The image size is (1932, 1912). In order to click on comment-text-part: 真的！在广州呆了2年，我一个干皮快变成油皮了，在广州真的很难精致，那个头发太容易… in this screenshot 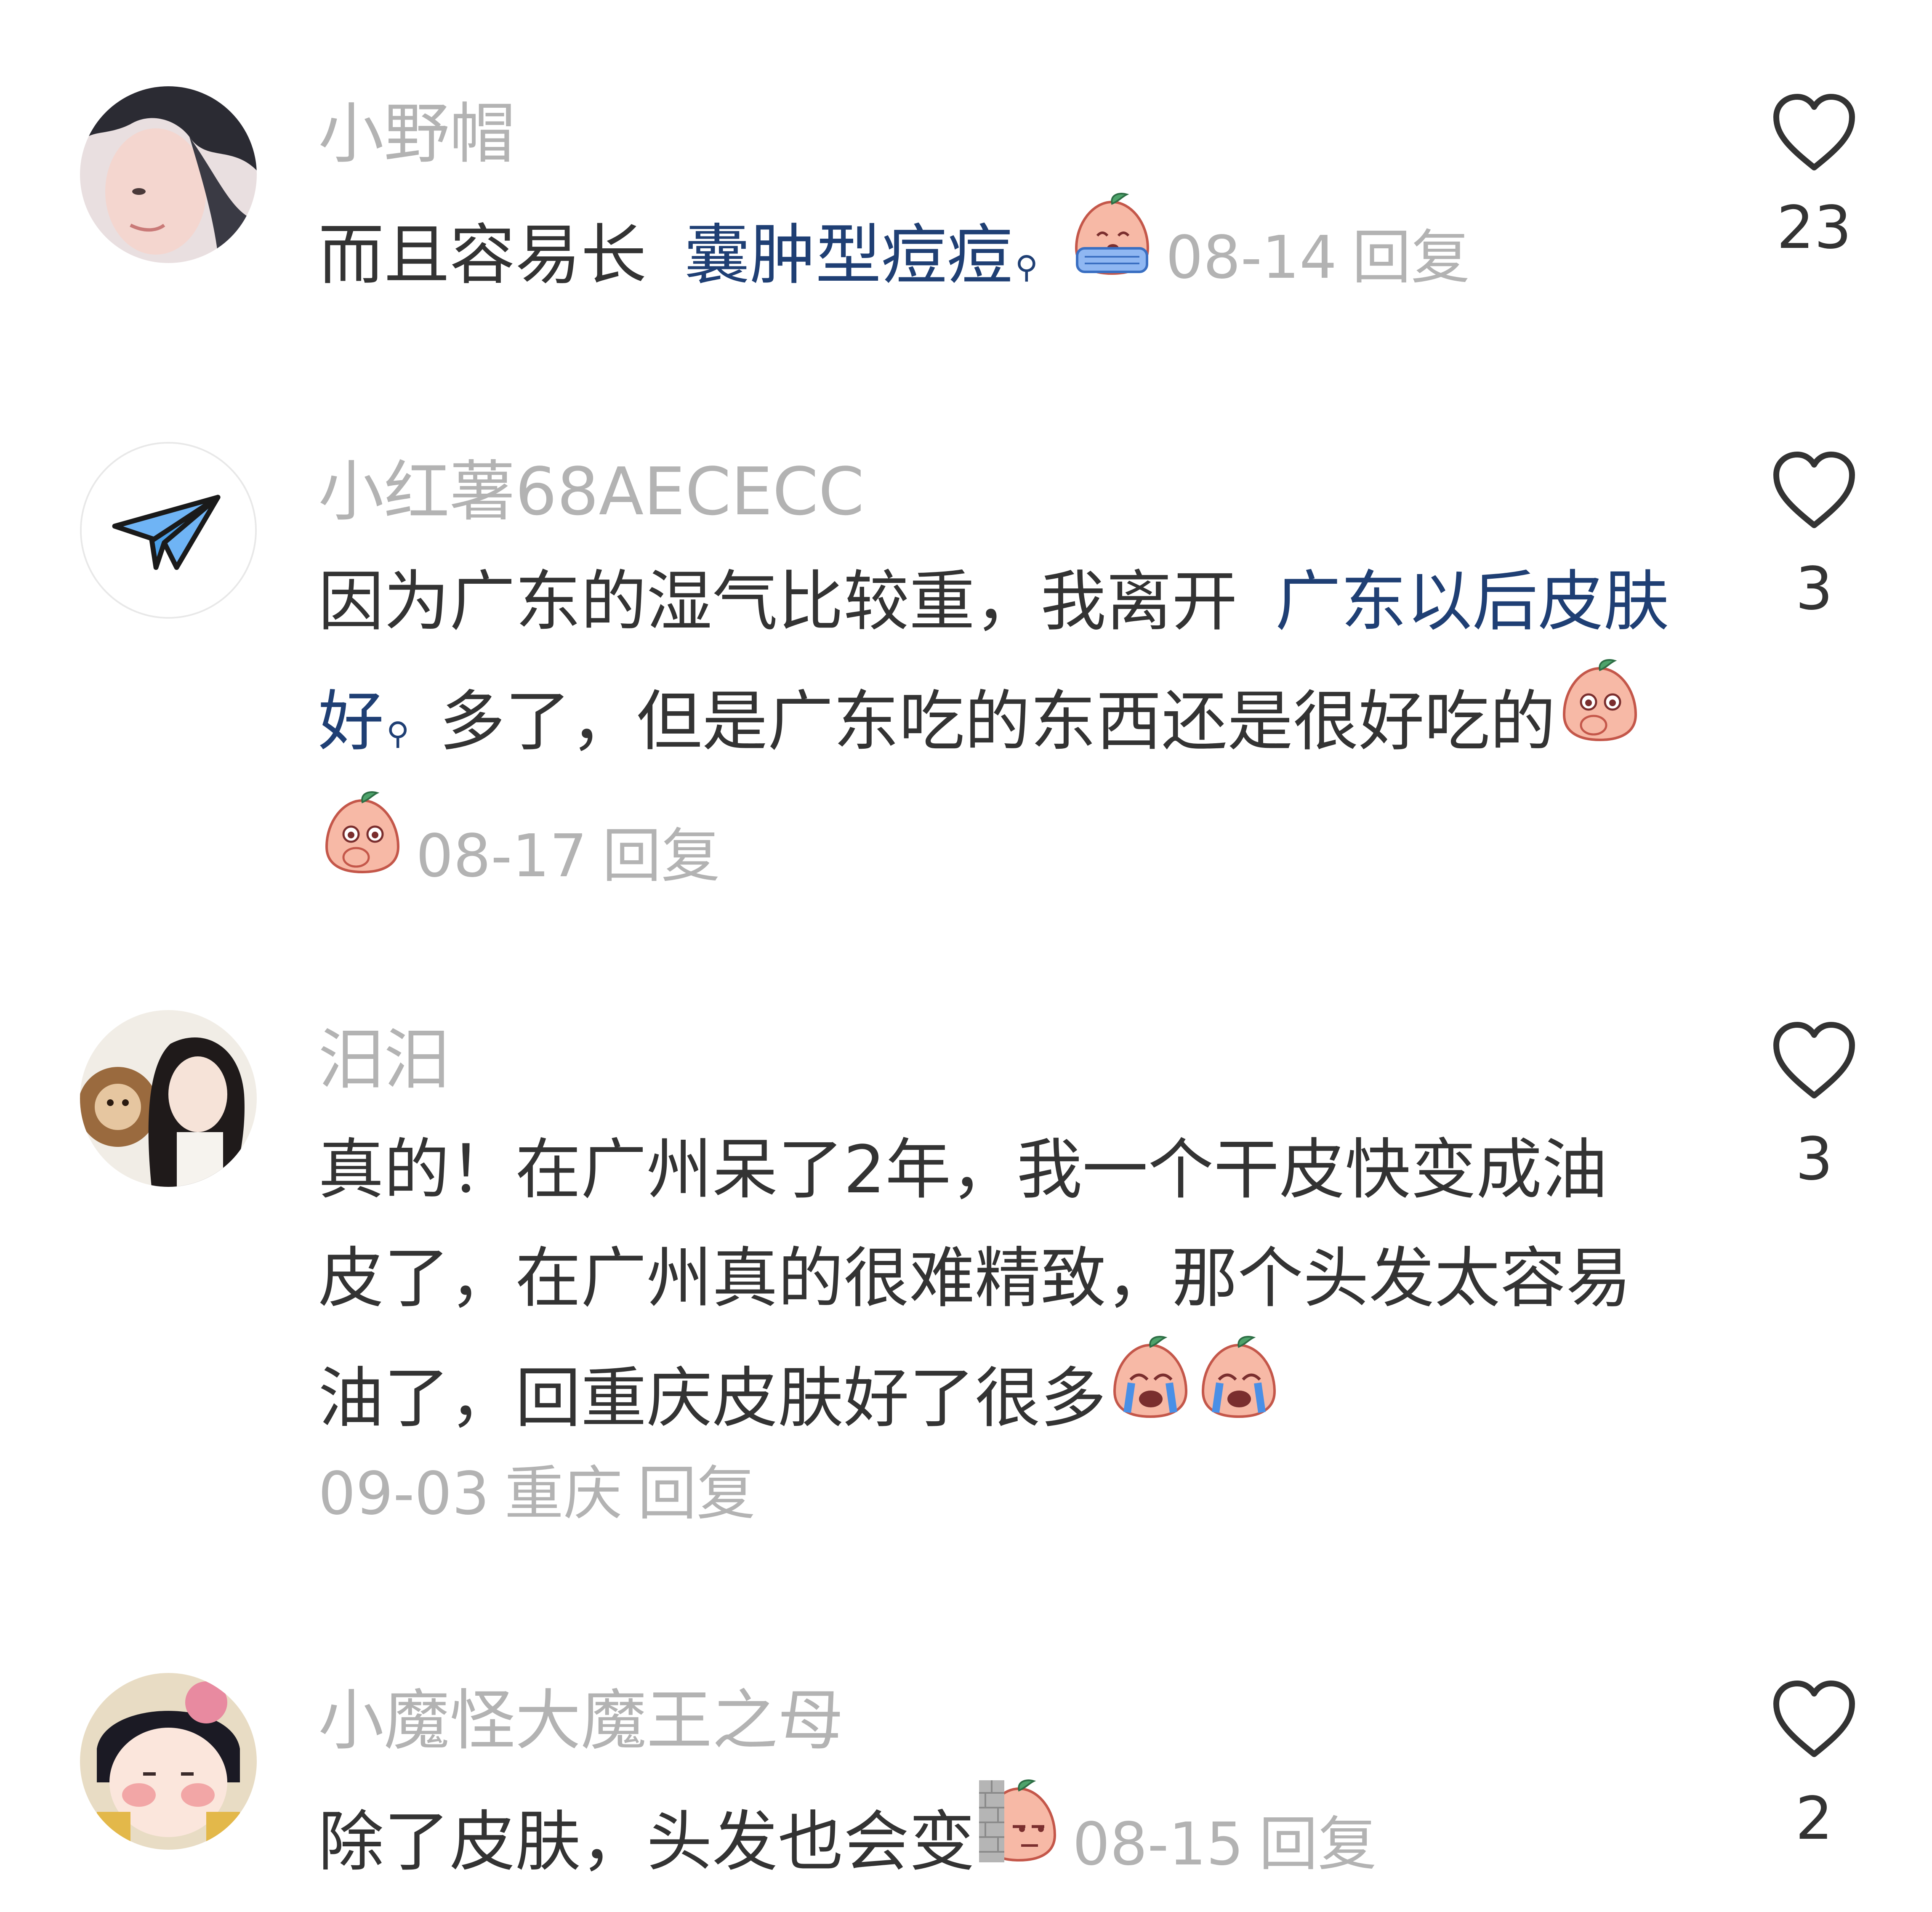, I will do `click(975, 1283)`.